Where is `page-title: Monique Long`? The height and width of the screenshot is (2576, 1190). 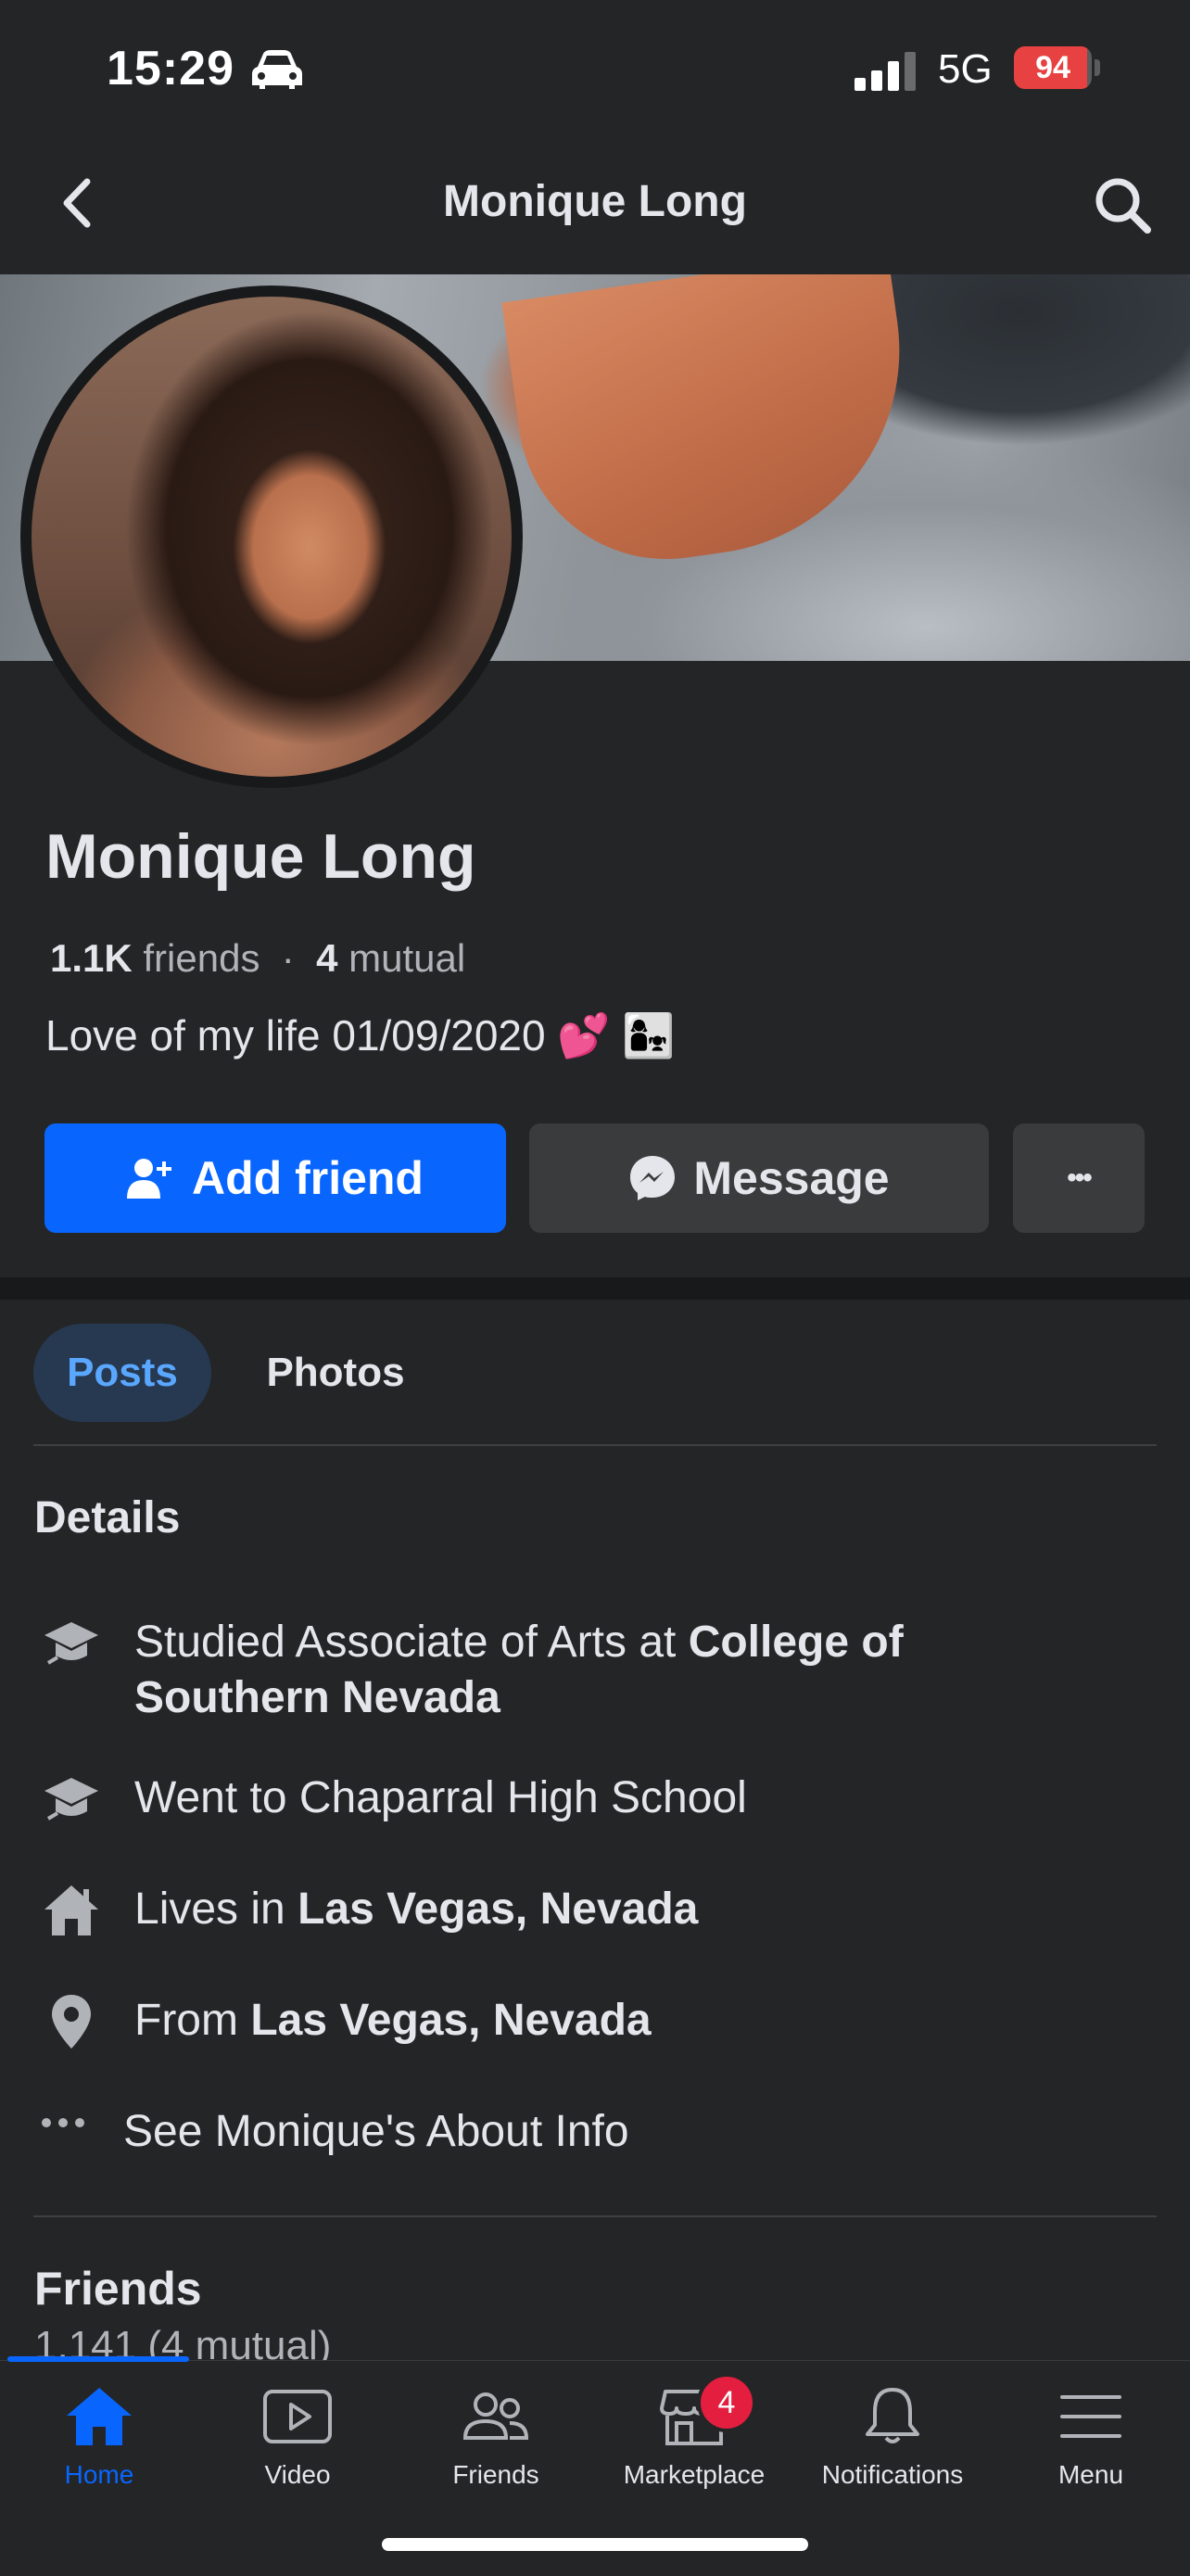 page-title: Monique Long is located at coordinates (595, 201).